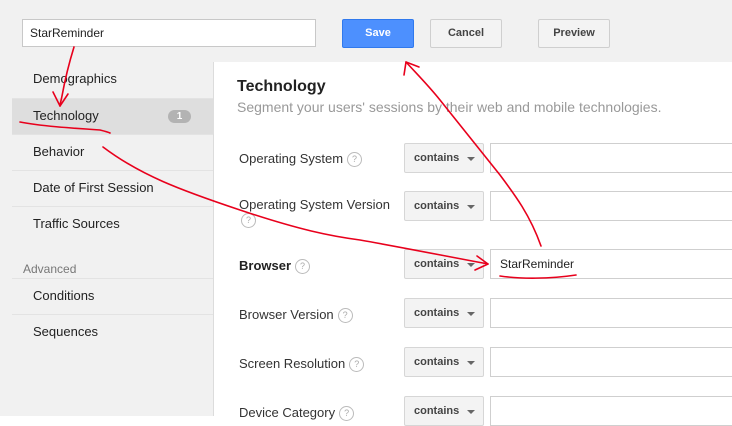 The height and width of the screenshot is (426, 732). I want to click on sidebar-item-demographics: Demographics, so click(112, 80).